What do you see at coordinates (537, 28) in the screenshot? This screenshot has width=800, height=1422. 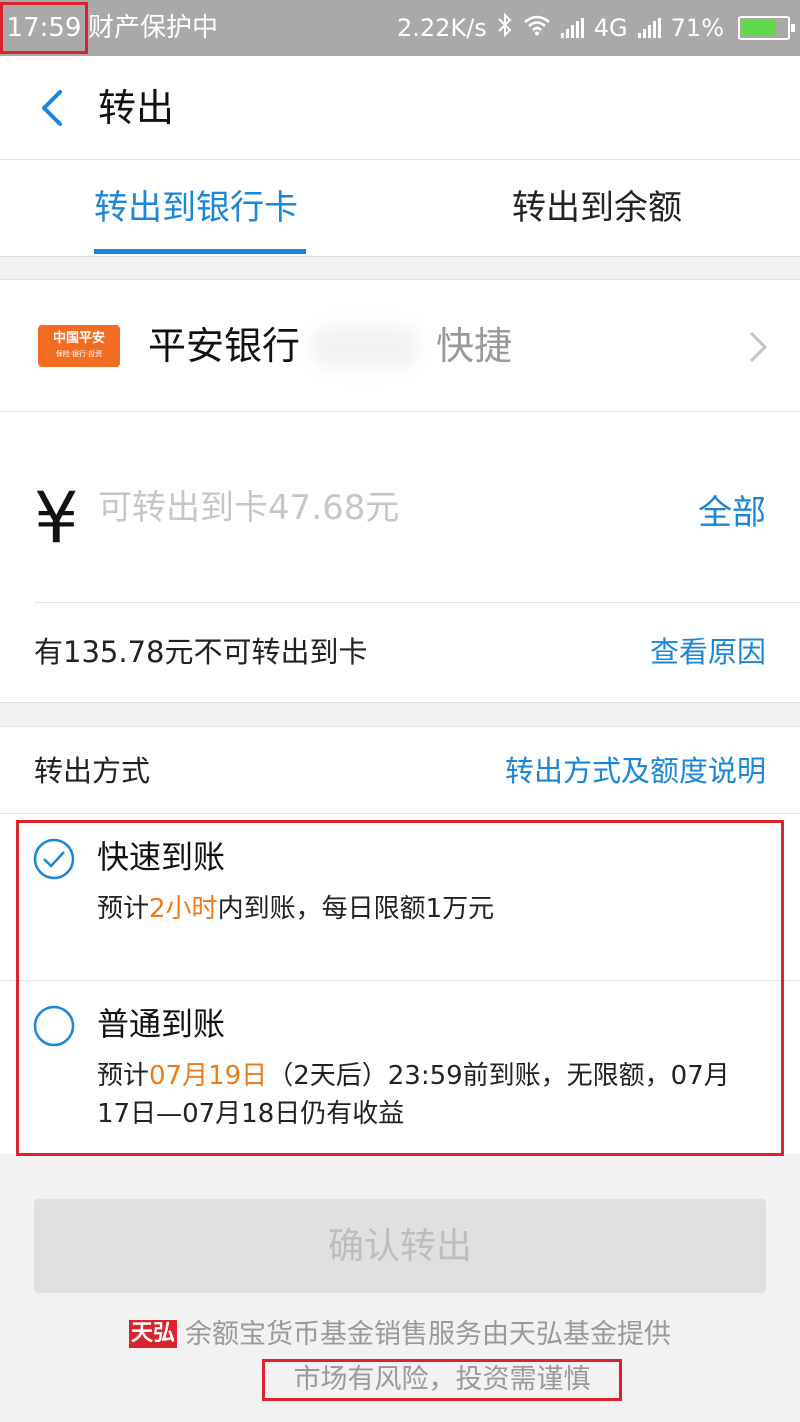 I see `wifi-icon` at bounding box center [537, 28].